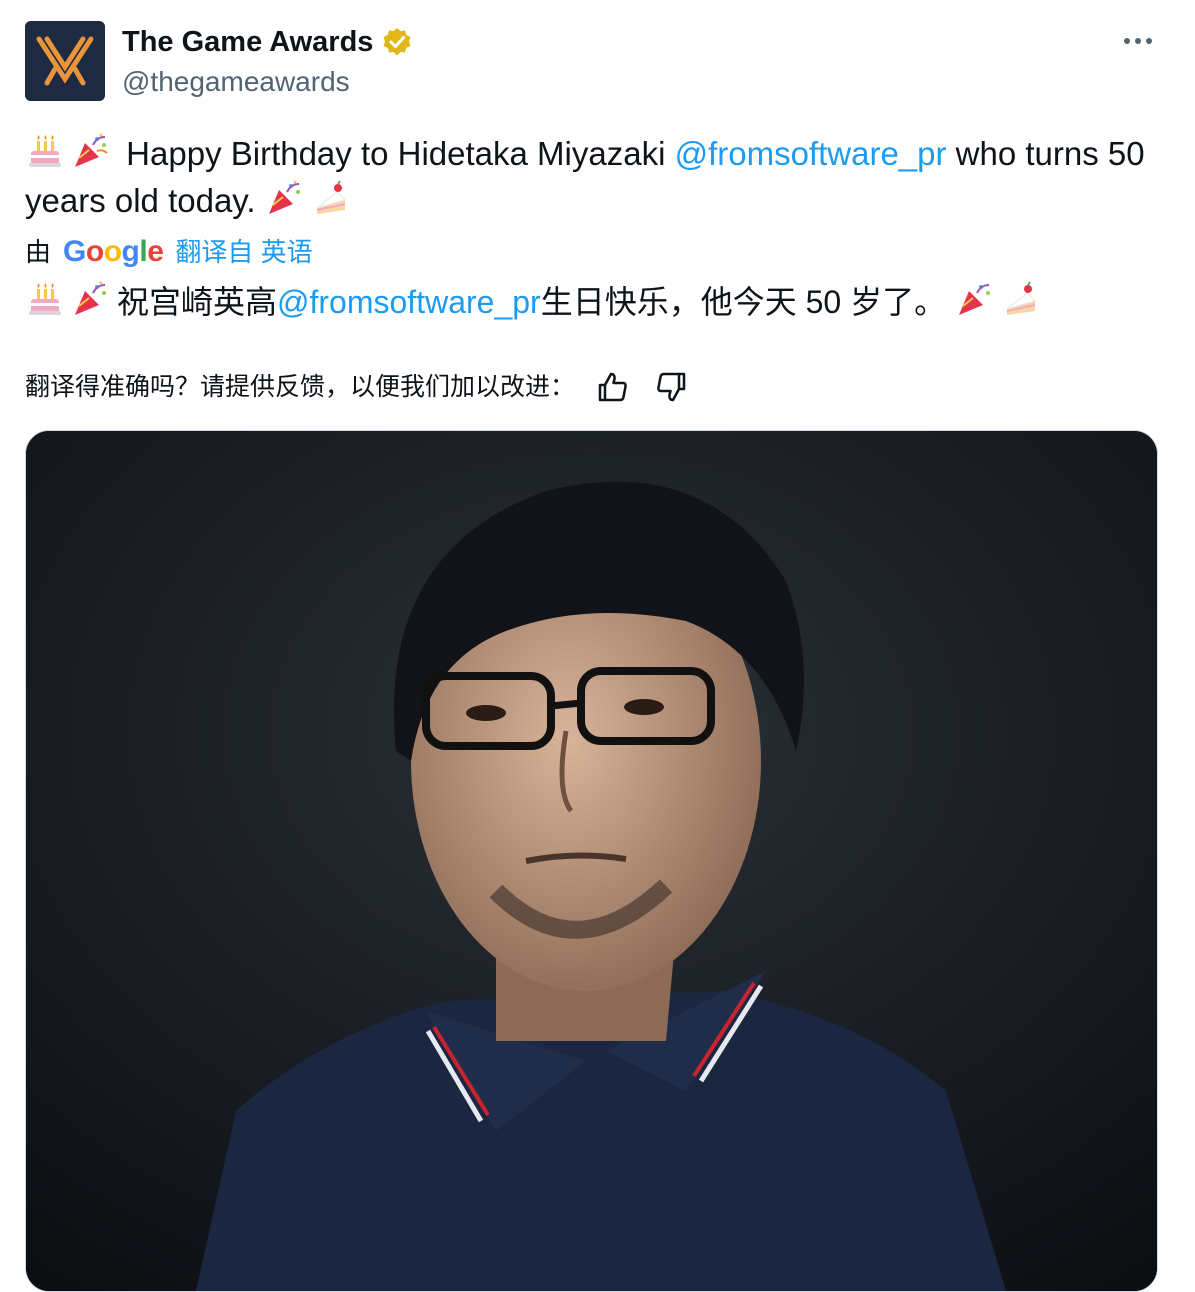 Image resolution: width=1195 pixels, height=1292 pixels. What do you see at coordinates (243, 252) in the screenshot?
I see `translated-from-link: 翻译自 英语` at bounding box center [243, 252].